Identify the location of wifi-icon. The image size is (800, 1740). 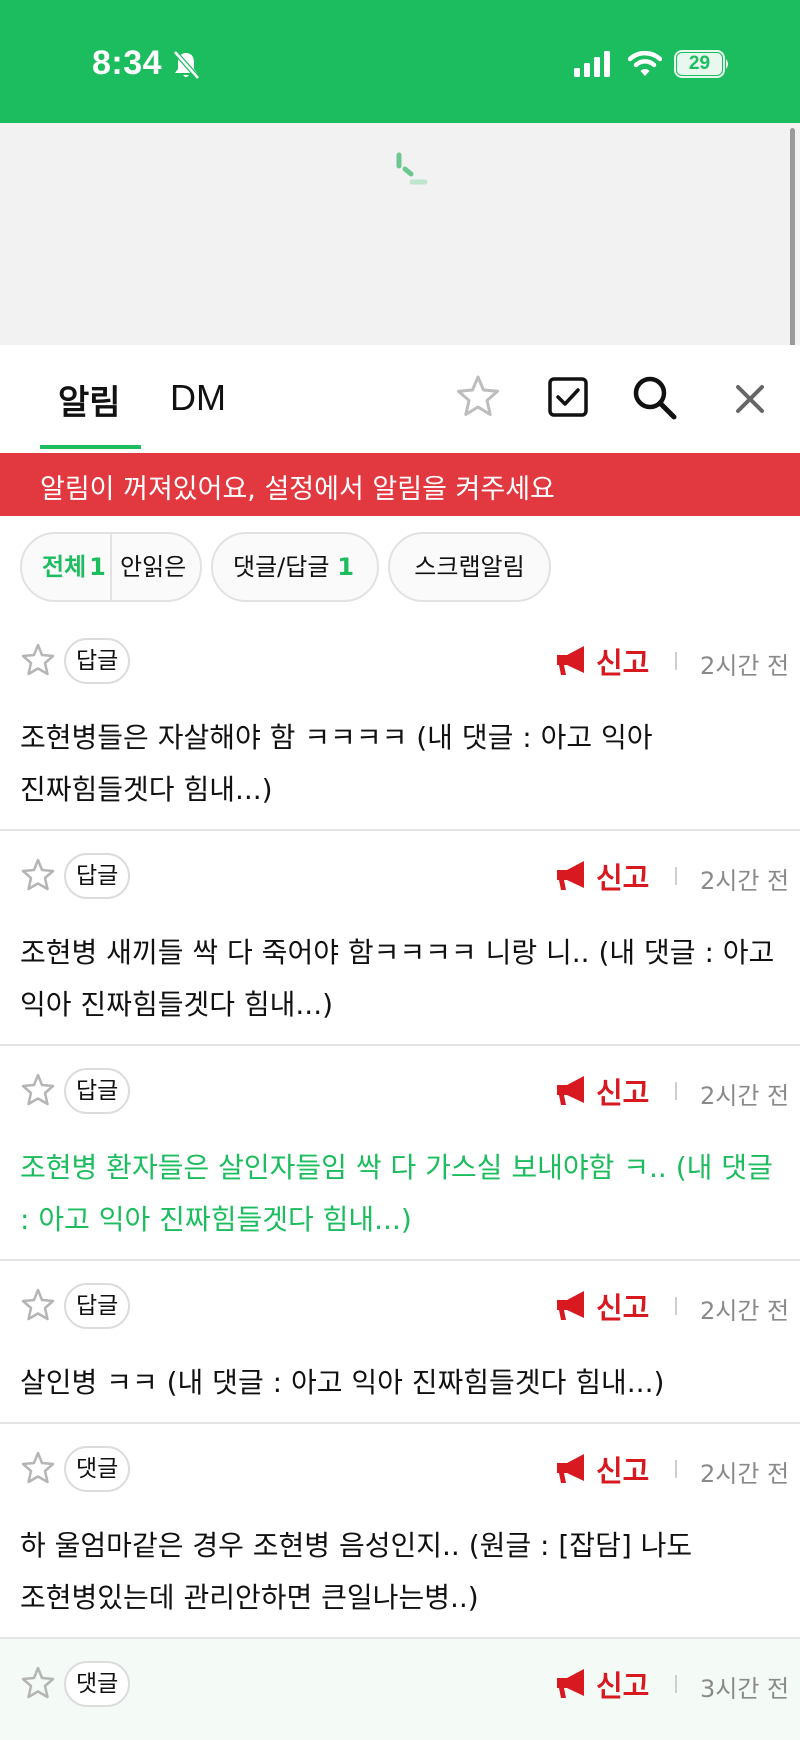
(645, 63).